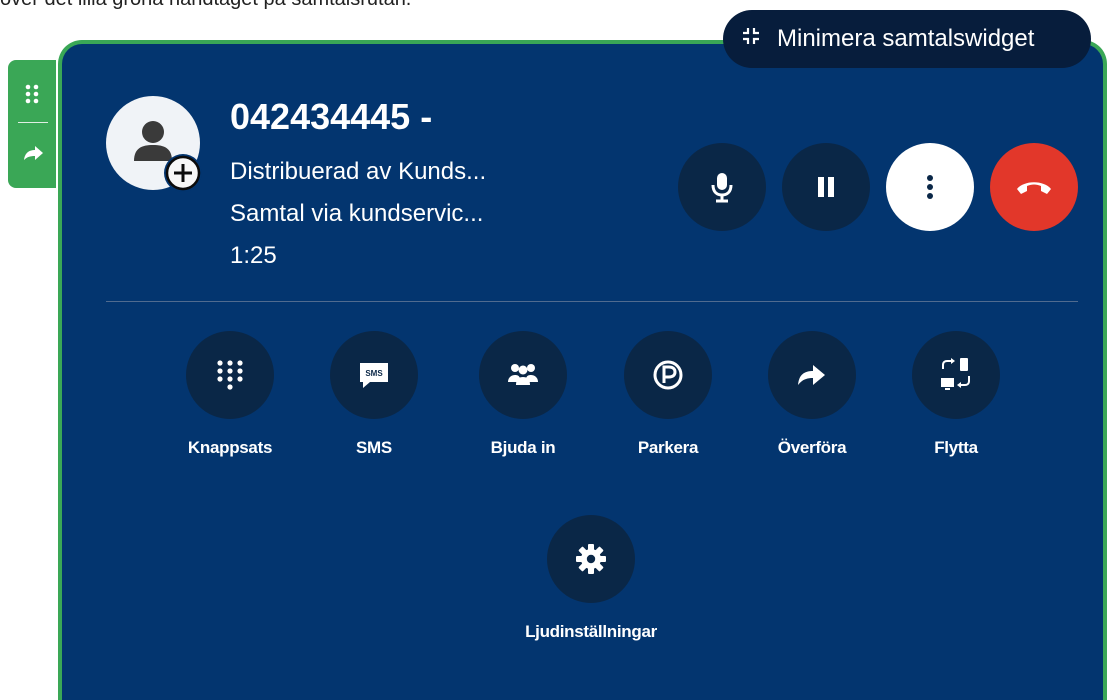 The width and height of the screenshot is (1109, 700). I want to click on people-icon, so click(523, 374).